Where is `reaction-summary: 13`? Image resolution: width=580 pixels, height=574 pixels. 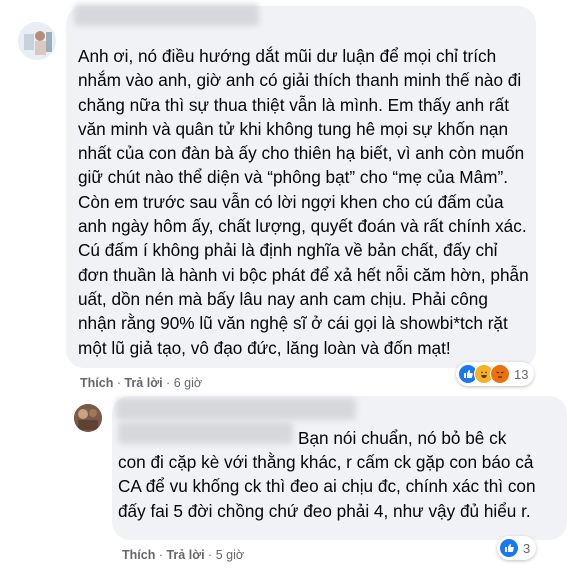
reaction-summary: 13 is located at coordinates (495, 374).